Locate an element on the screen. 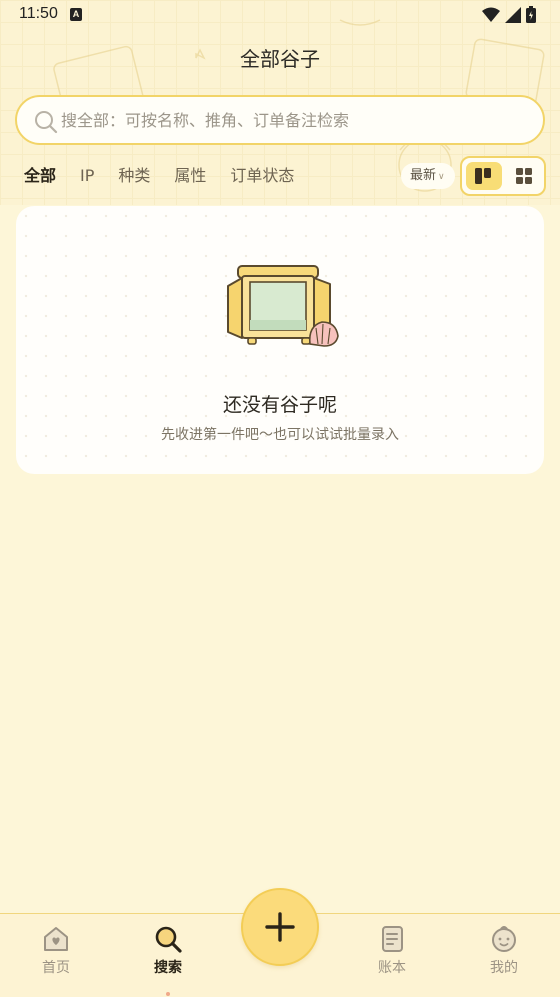 This screenshot has height=997, width=560. profile-icon is located at coordinates (504, 939).